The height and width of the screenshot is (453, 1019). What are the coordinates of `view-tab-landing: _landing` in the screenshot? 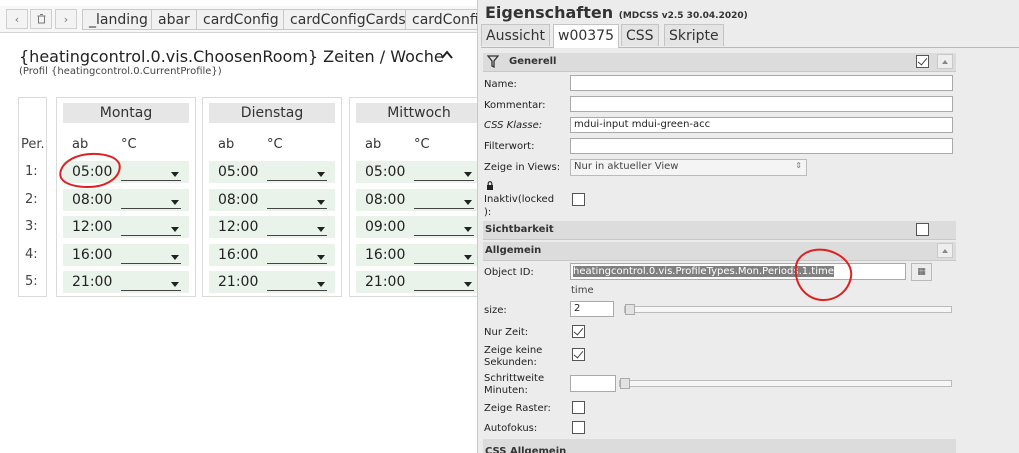 It's located at (118, 19).